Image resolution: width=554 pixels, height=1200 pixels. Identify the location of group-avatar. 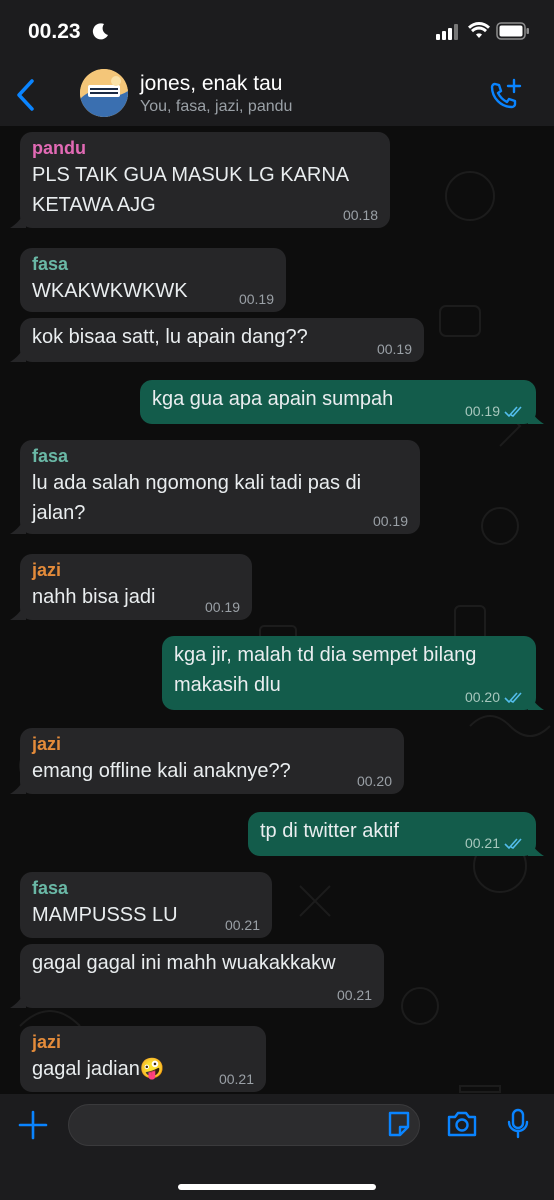
(104, 93).